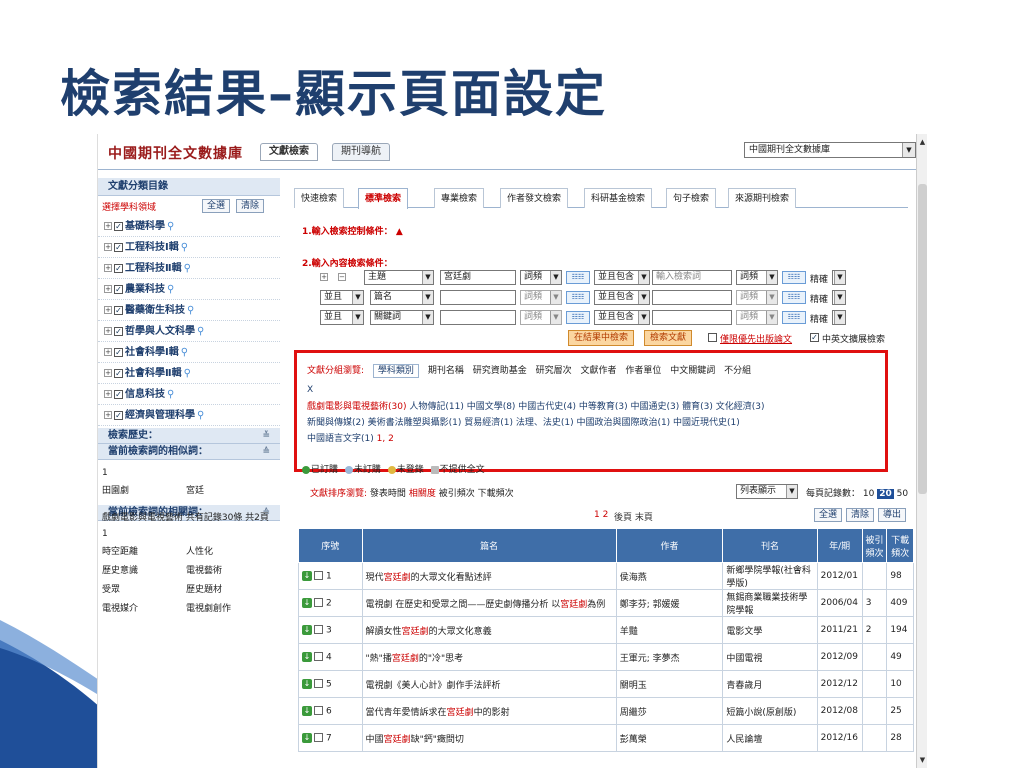 The height and width of the screenshot is (768, 1024). I want to click on col-citations: 被引頻次, so click(874, 545).